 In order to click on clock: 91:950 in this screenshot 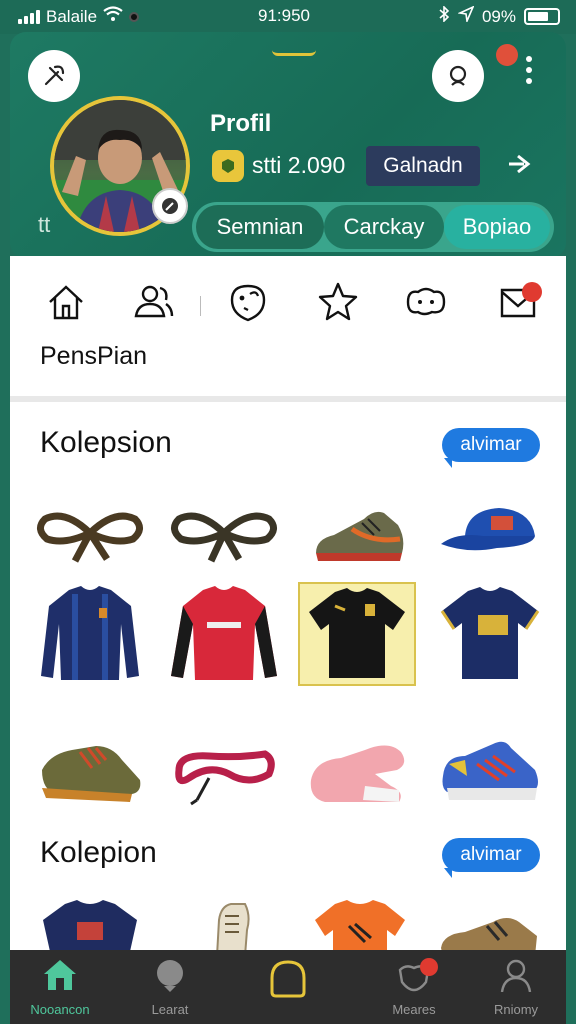, I will do `click(284, 15)`.